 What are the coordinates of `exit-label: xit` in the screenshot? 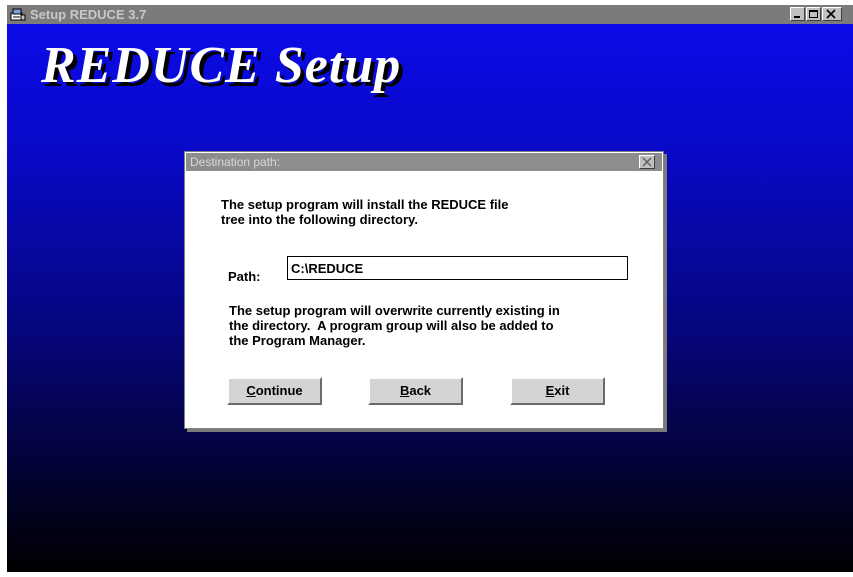 It's located at (562, 390).